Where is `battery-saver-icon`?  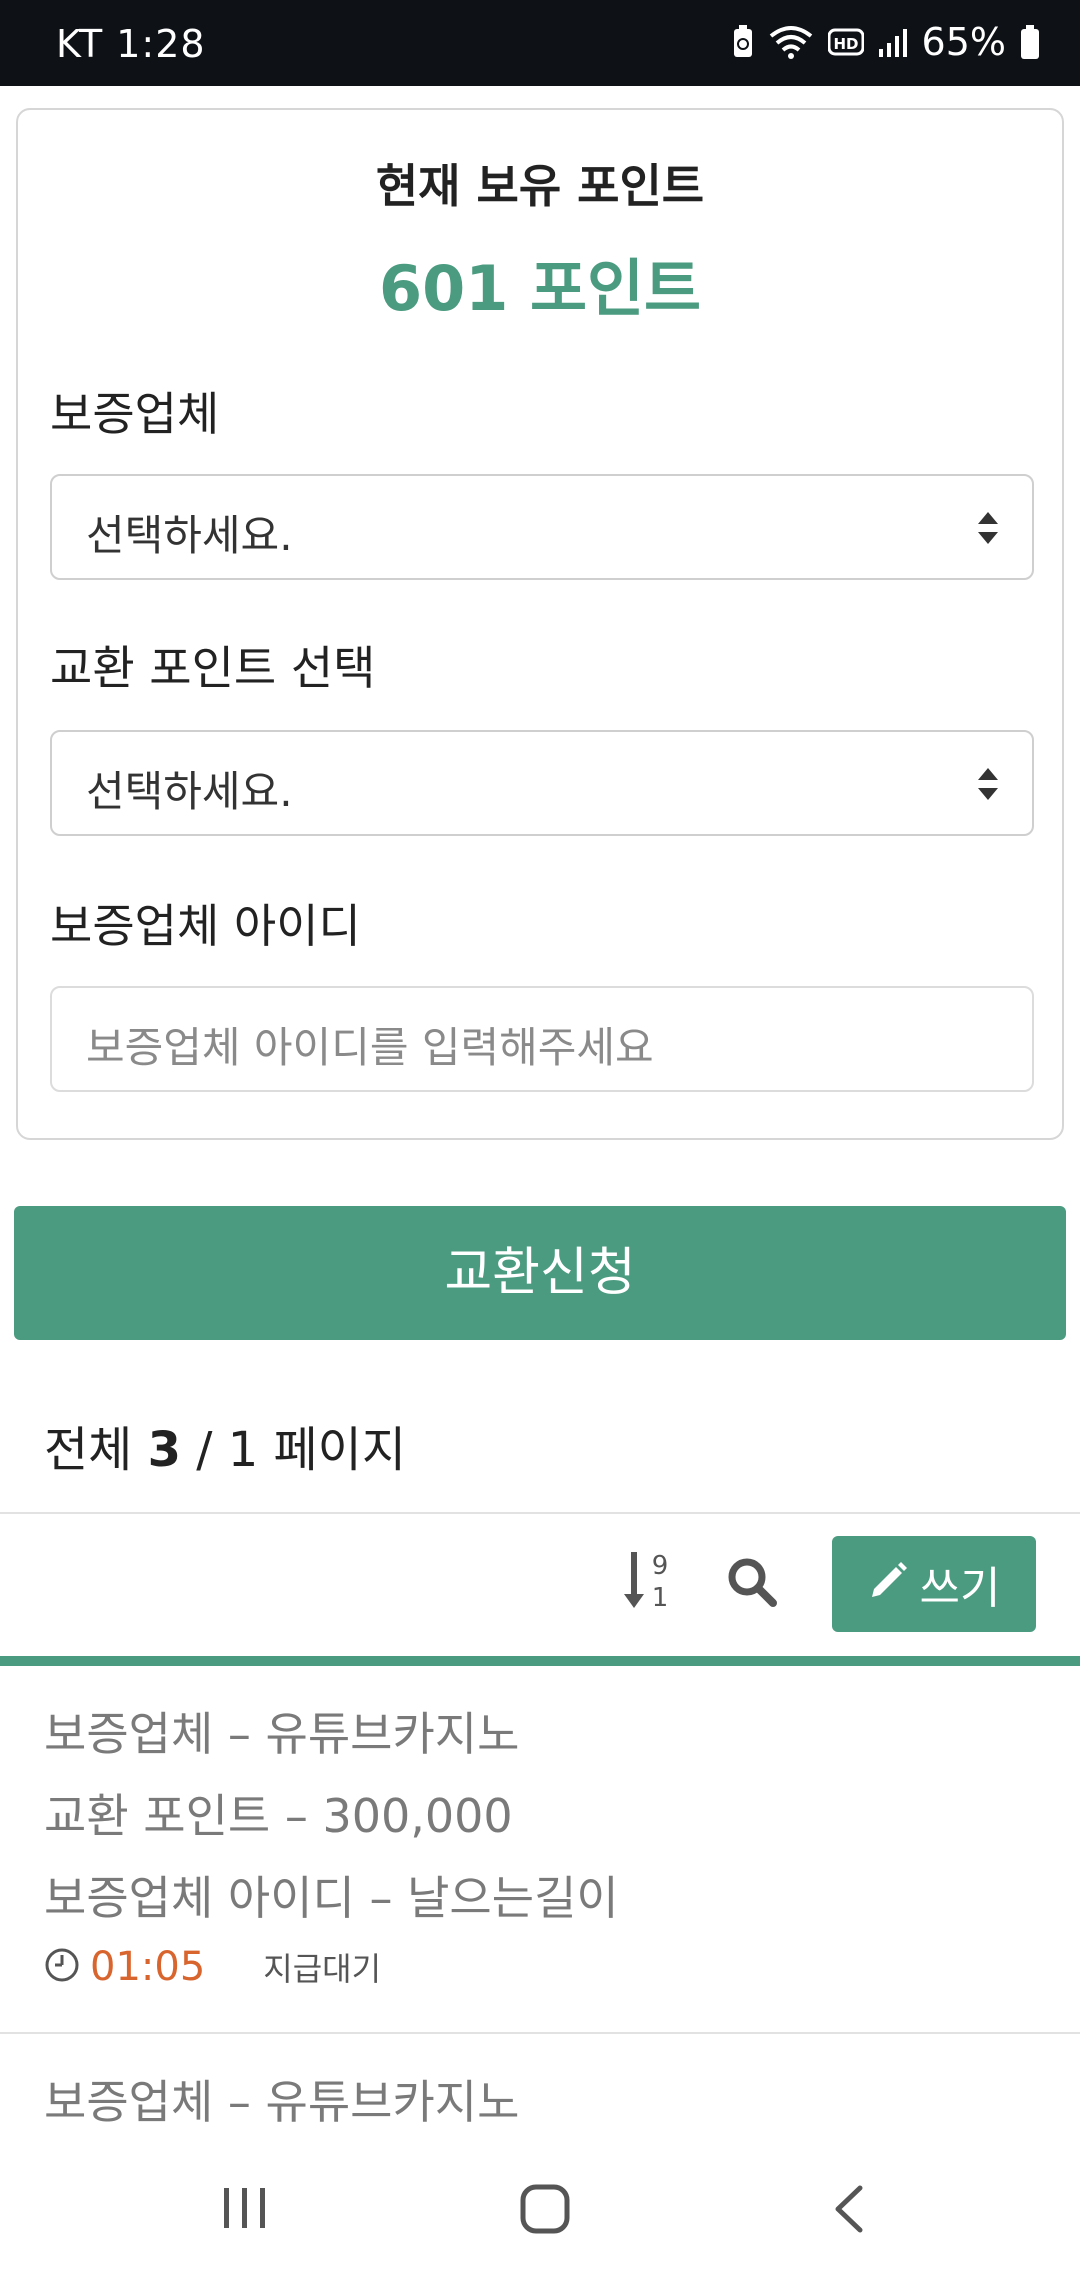 battery-saver-icon is located at coordinates (743, 42).